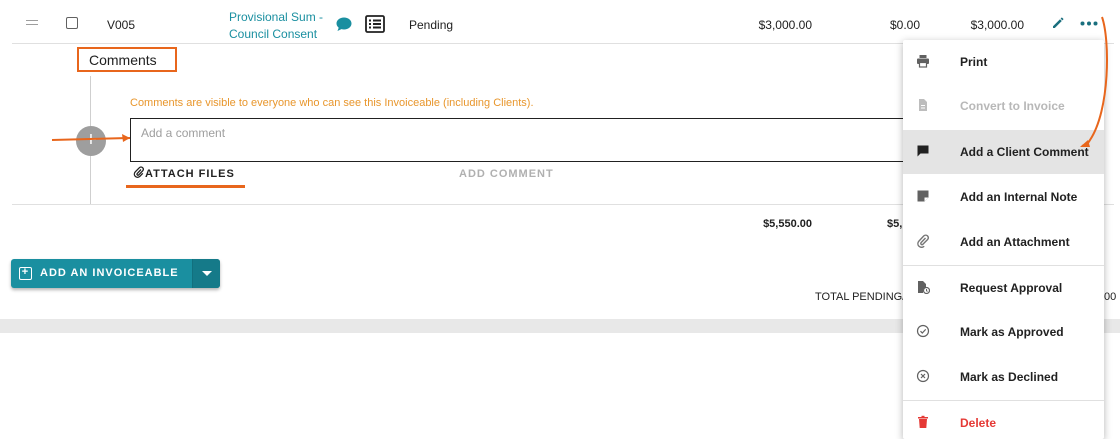 The width and height of the screenshot is (1120, 439). I want to click on x-circle-icon, so click(923, 376).